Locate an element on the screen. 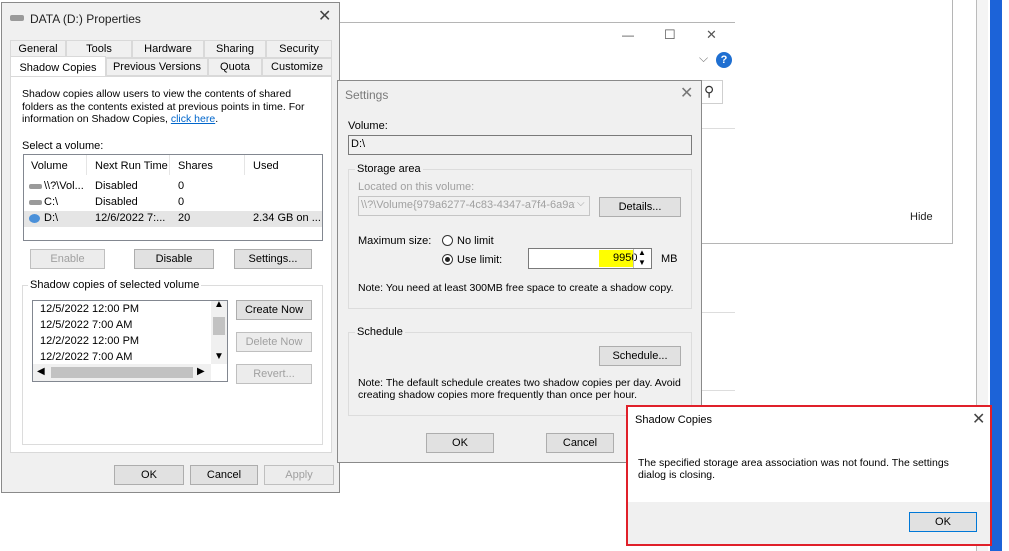 This screenshot has height=551, width=1009. help-icon: ? is located at coordinates (724, 60).